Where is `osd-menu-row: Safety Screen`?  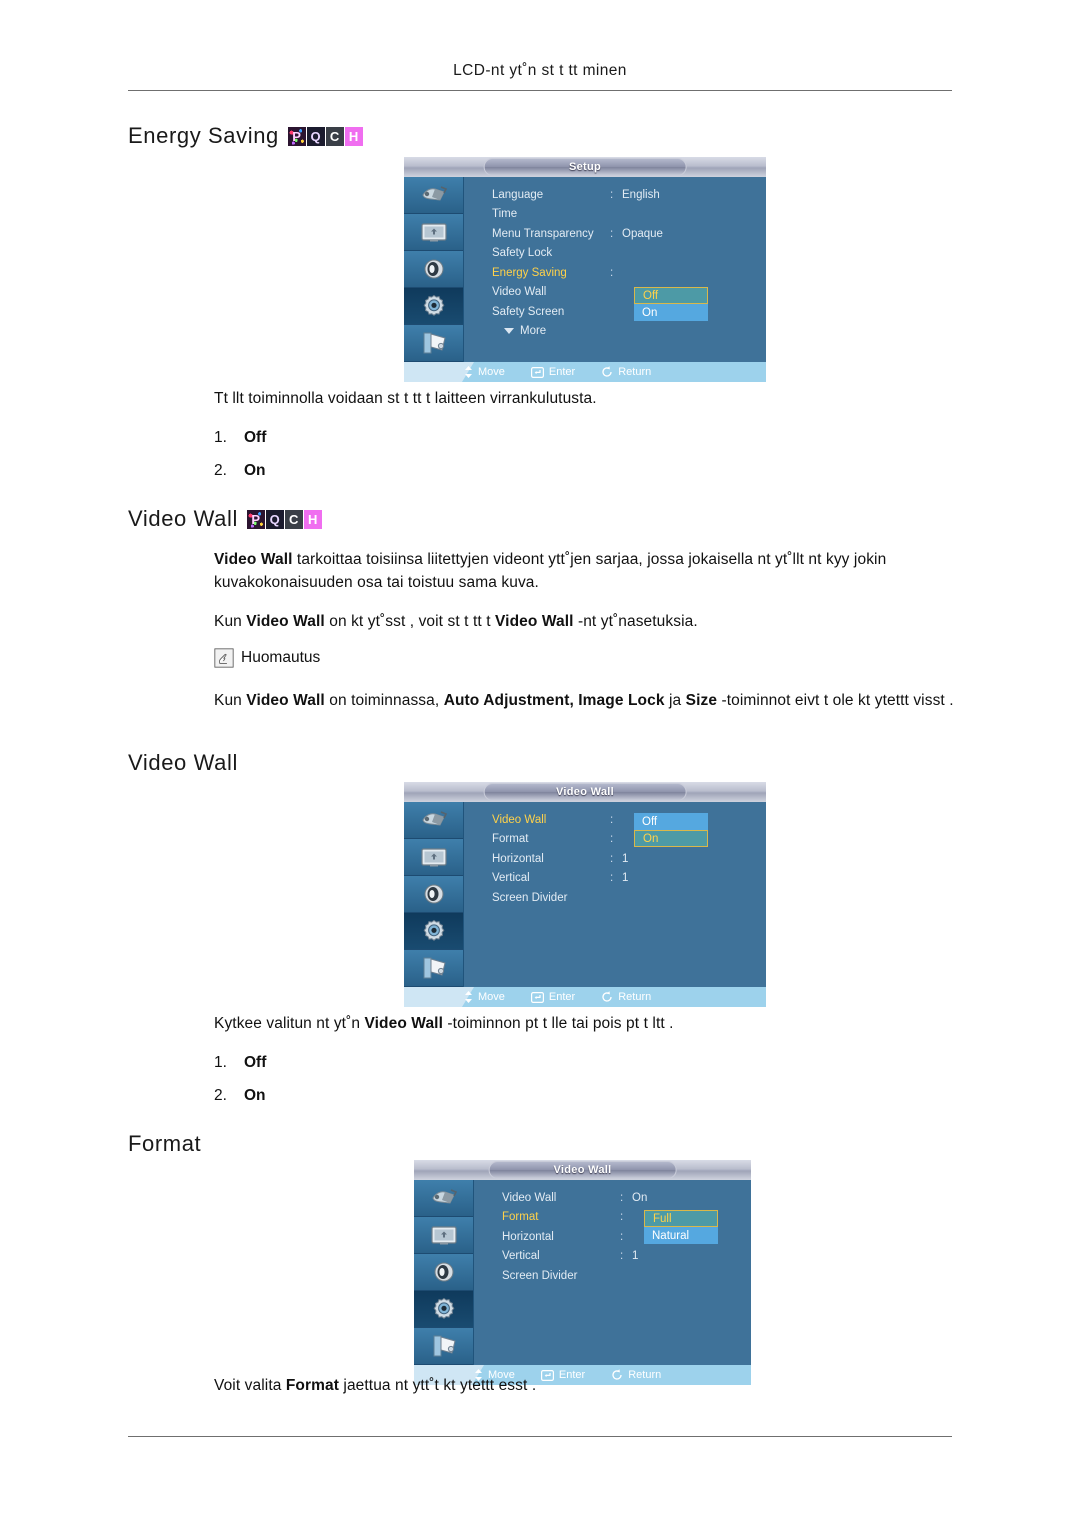
osd-menu-row: Safety Screen is located at coordinates (615, 312).